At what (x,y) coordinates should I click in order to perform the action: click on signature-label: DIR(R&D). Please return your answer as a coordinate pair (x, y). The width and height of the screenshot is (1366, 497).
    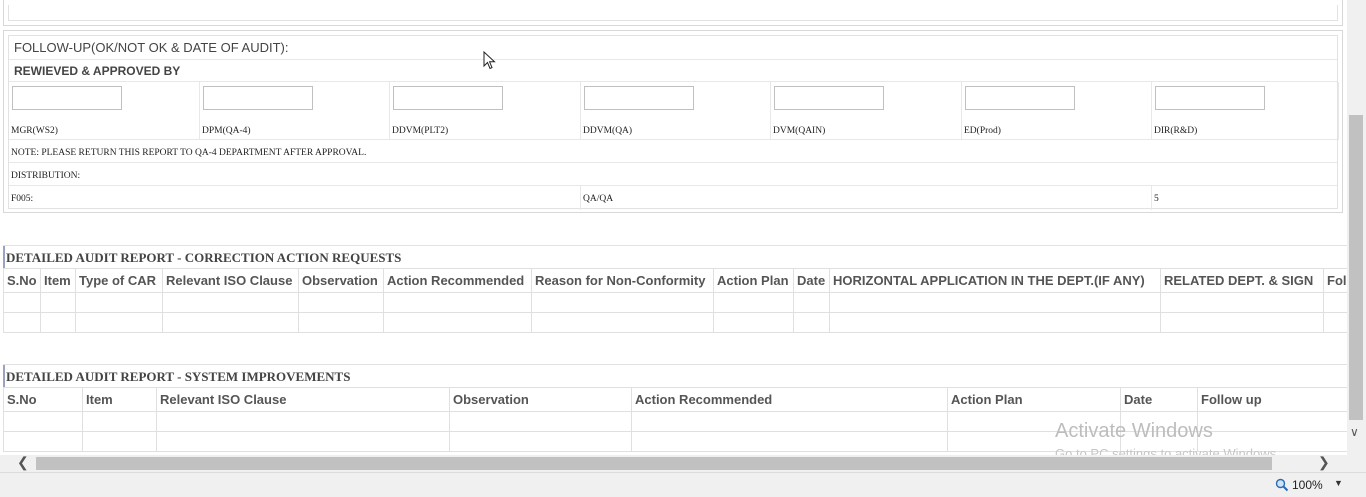
    Looking at the image, I should click on (1176, 131).